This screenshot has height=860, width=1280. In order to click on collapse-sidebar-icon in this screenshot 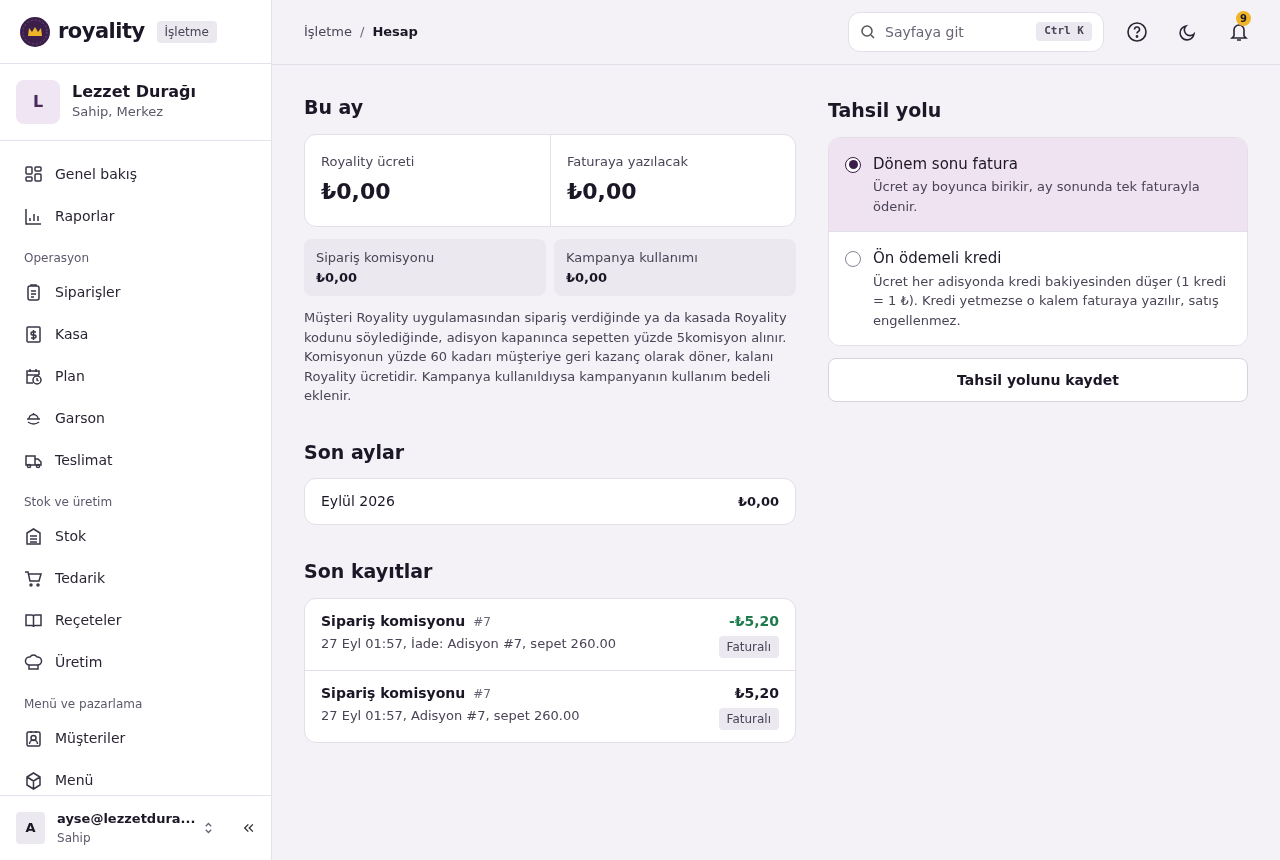, I will do `click(248, 828)`.